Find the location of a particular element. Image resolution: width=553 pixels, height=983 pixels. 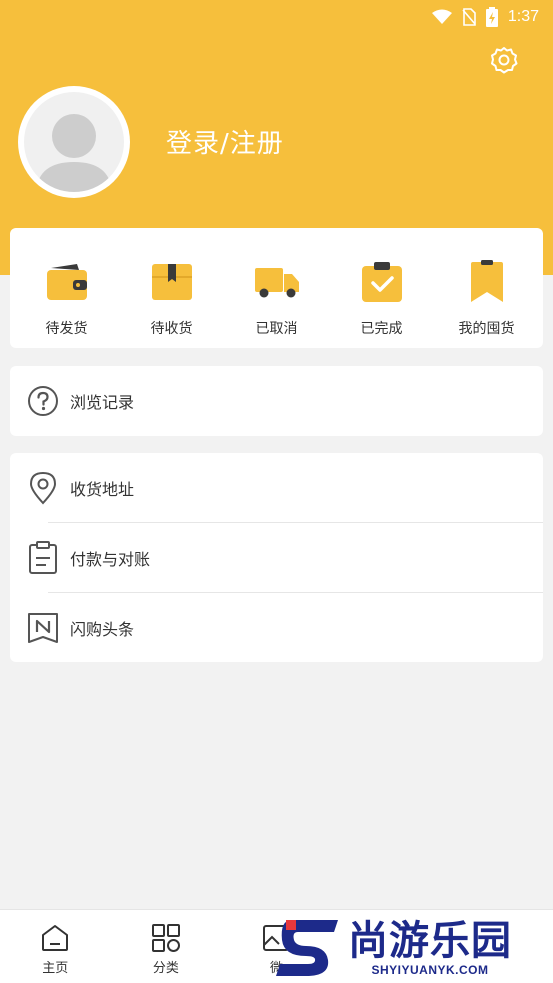

tab-category: 分类 is located at coordinates (166, 946).